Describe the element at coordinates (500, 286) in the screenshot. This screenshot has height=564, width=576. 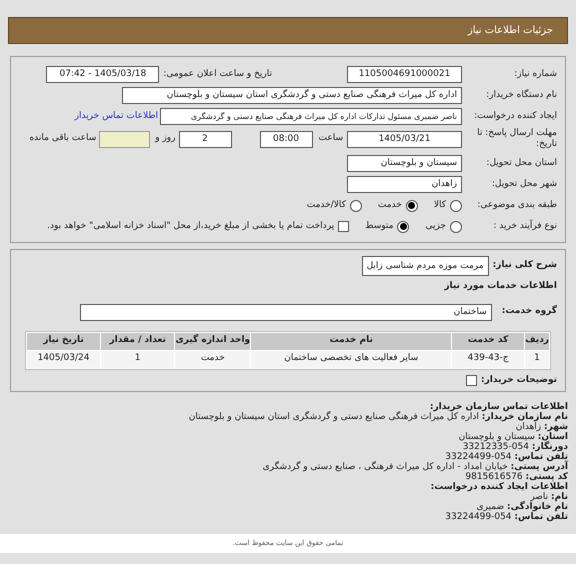
I see `section-title: اطلاعات خدمات مورد نیاز` at that location.